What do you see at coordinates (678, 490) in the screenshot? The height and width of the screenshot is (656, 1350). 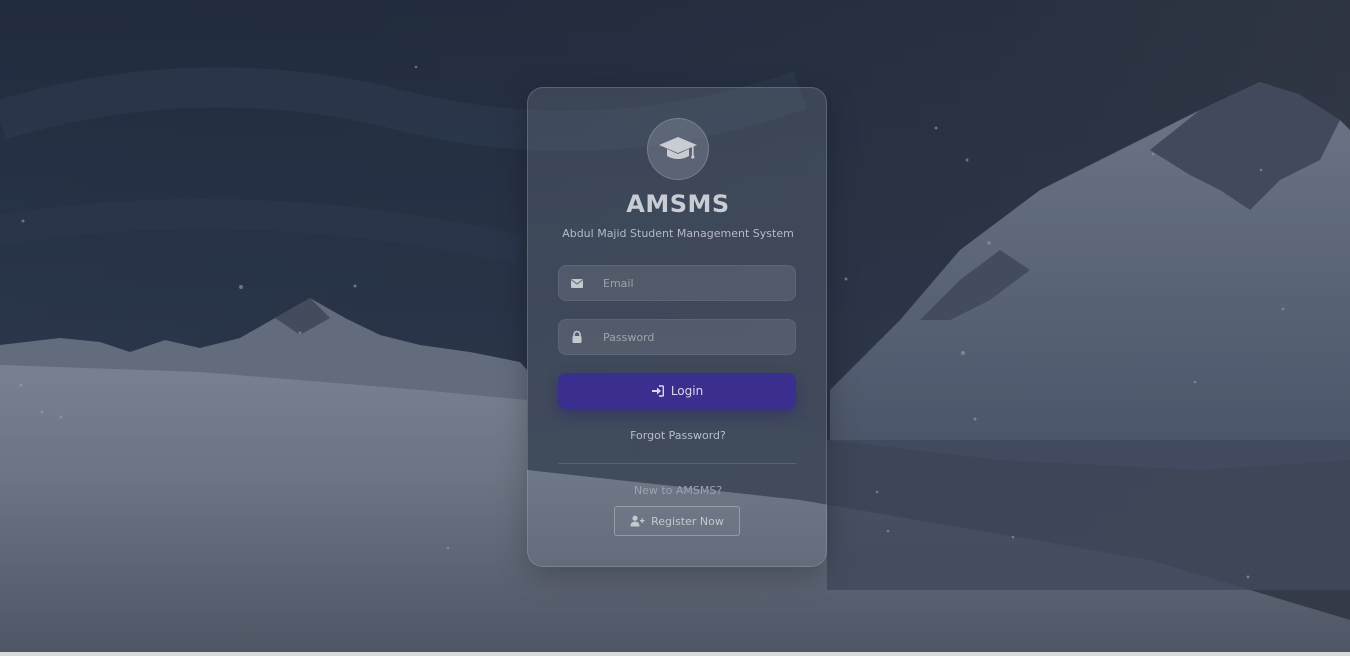 I see `register-prompt: New to AMSMS?` at bounding box center [678, 490].